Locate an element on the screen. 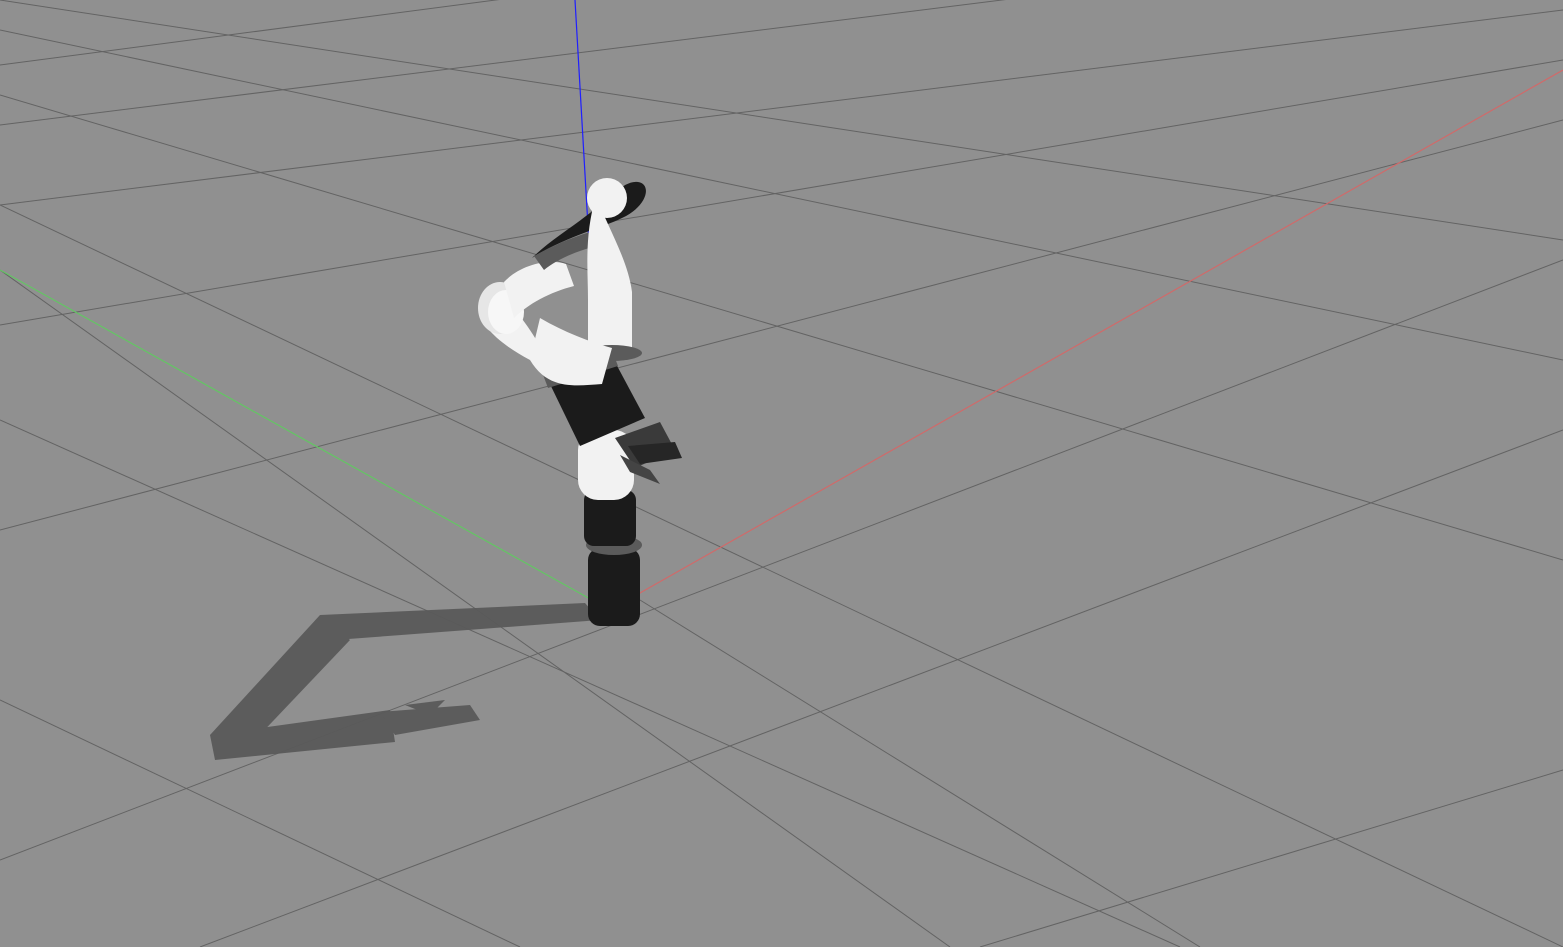 The image size is (1563, 947). robot-base-link is located at coordinates (614, 587).